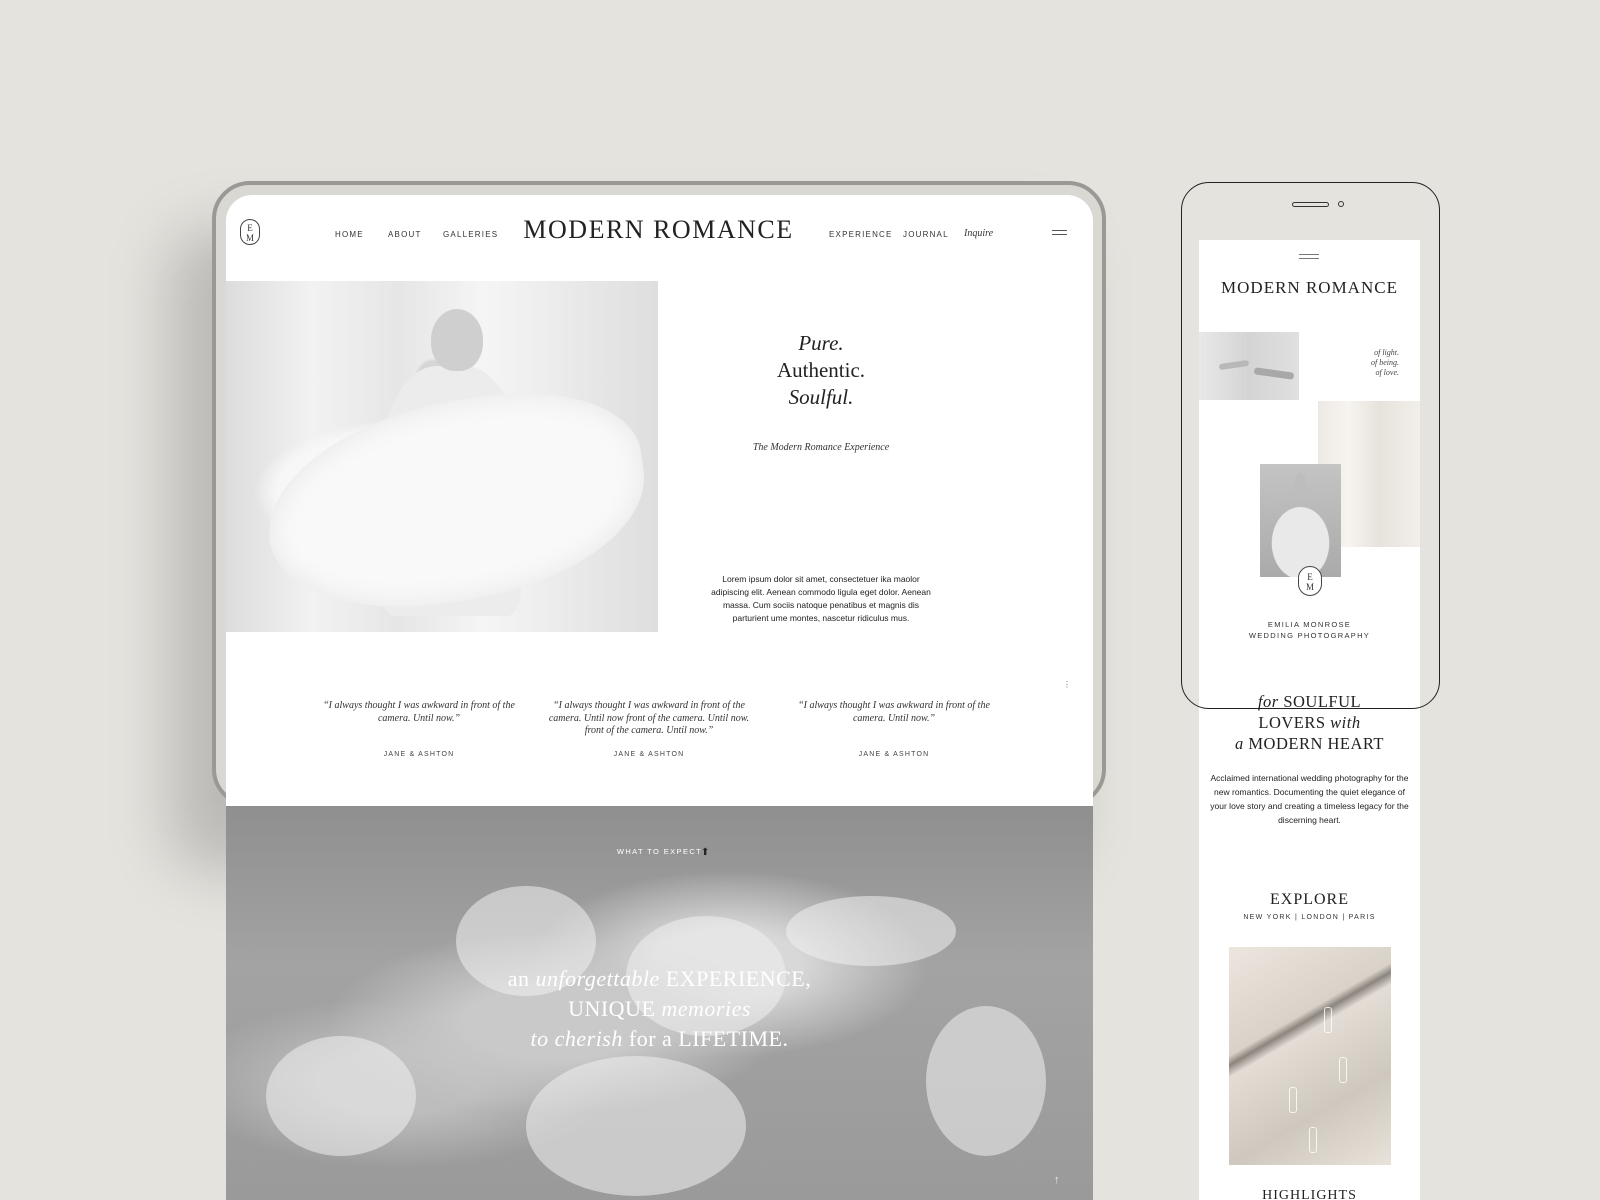  What do you see at coordinates (349, 234) in the screenshot?
I see `nav-home-link: HOME` at bounding box center [349, 234].